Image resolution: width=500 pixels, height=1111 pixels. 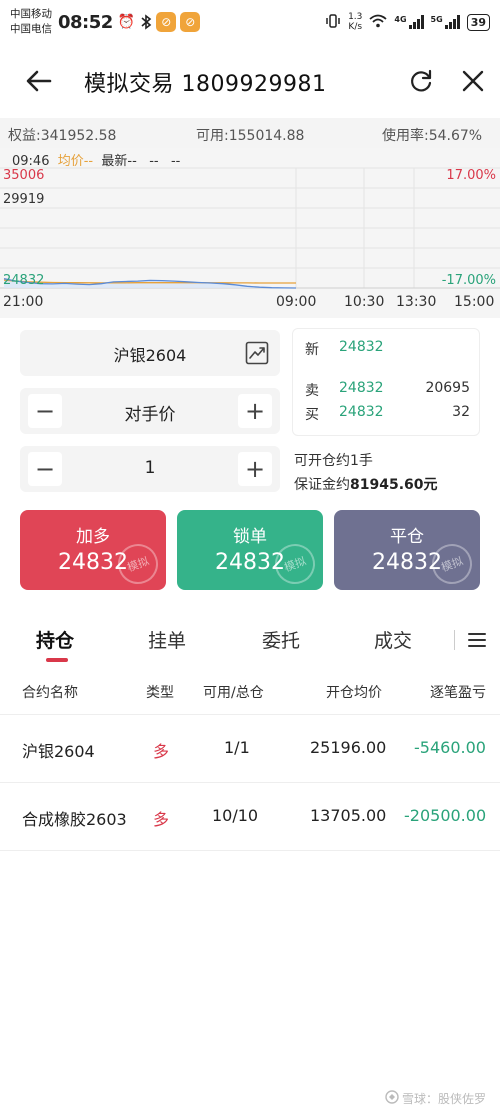 I want to click on snowball-logo-icon, so click(x=392, y=1098).